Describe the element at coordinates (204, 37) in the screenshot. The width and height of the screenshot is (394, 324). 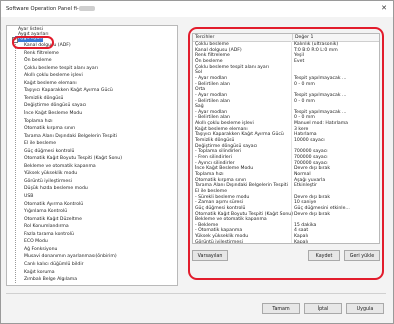
I see `column-header-name: Tercihler` at that location.